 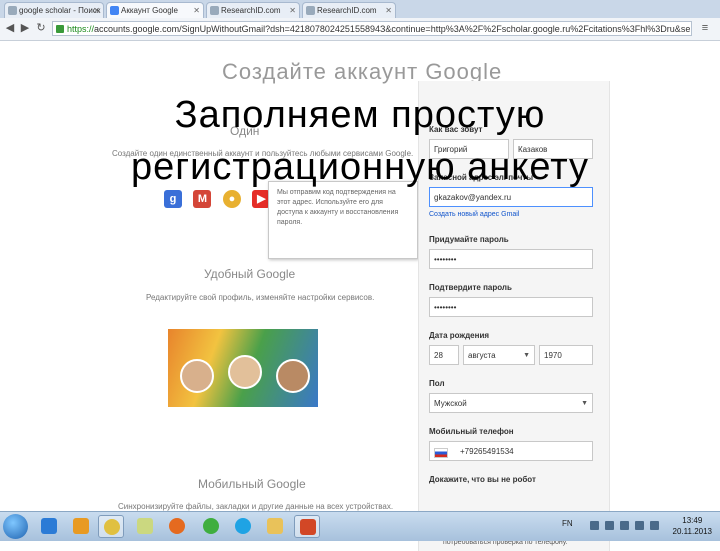 I want to click on slide-title: Заполняем простую регистрационную анкету, so click(x=360, y=141).